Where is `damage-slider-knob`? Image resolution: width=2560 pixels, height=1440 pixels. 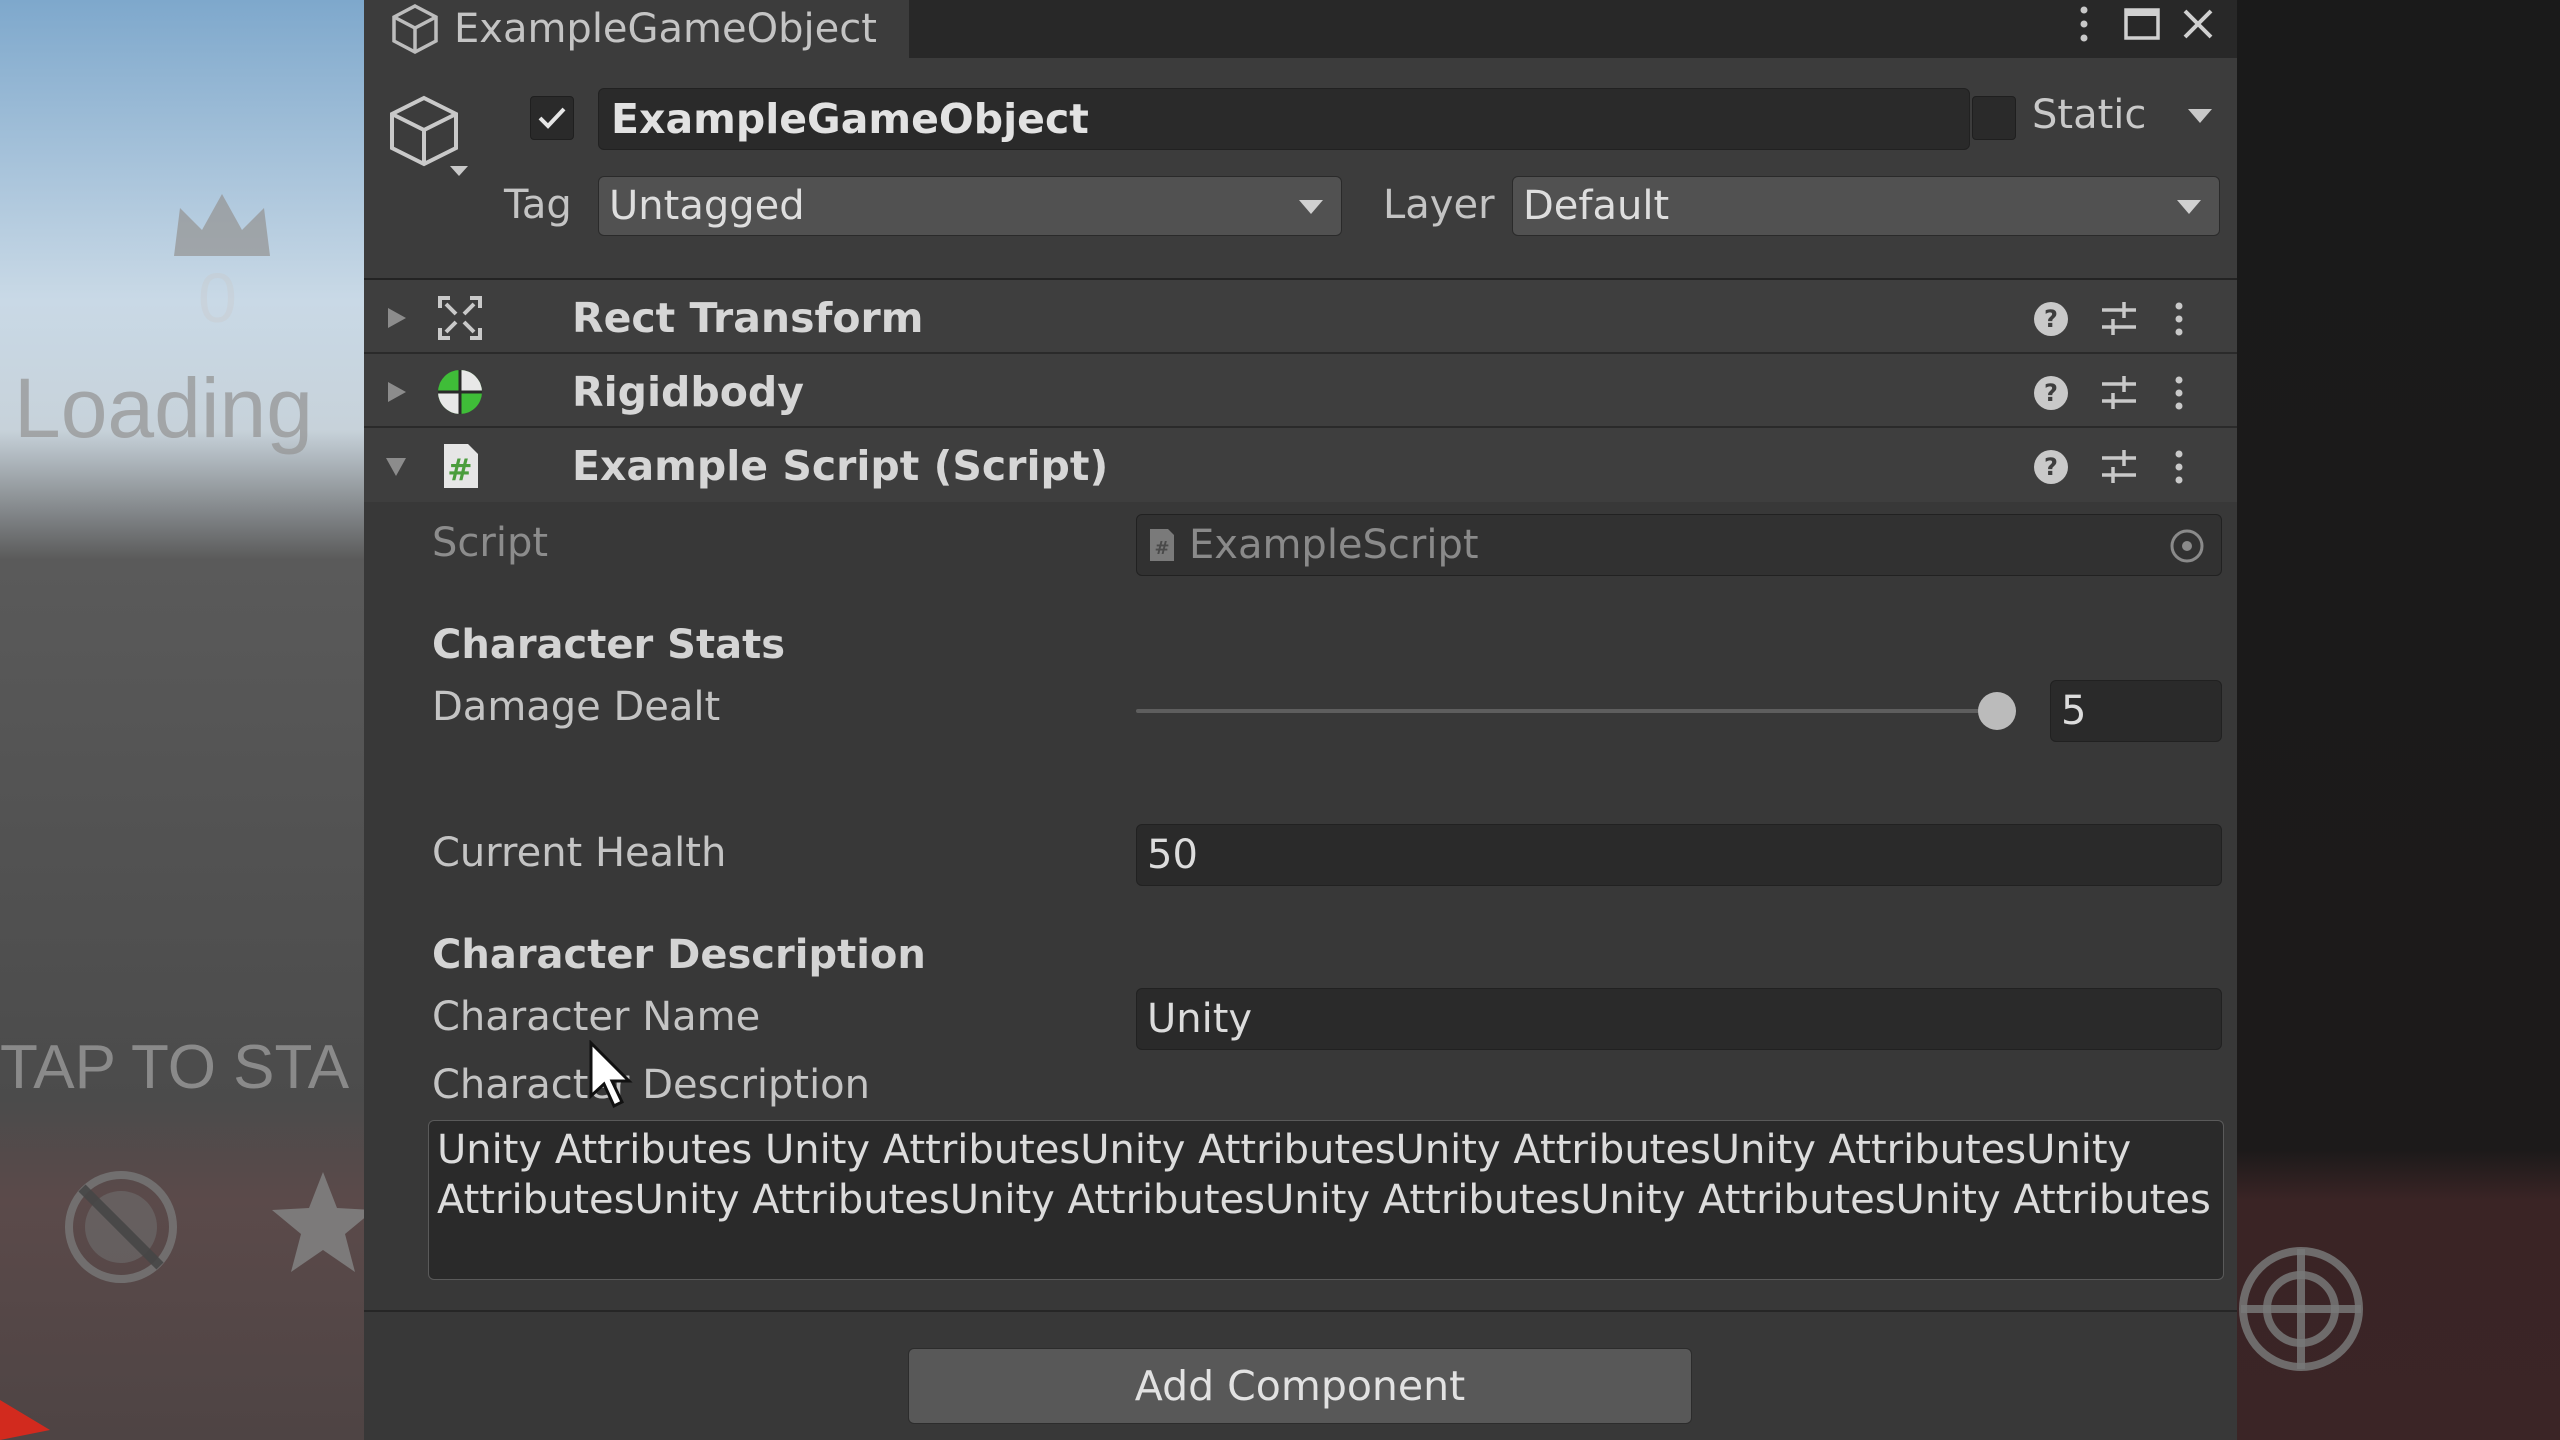 damage-slider-knob is located at coordinates (1997, 711).